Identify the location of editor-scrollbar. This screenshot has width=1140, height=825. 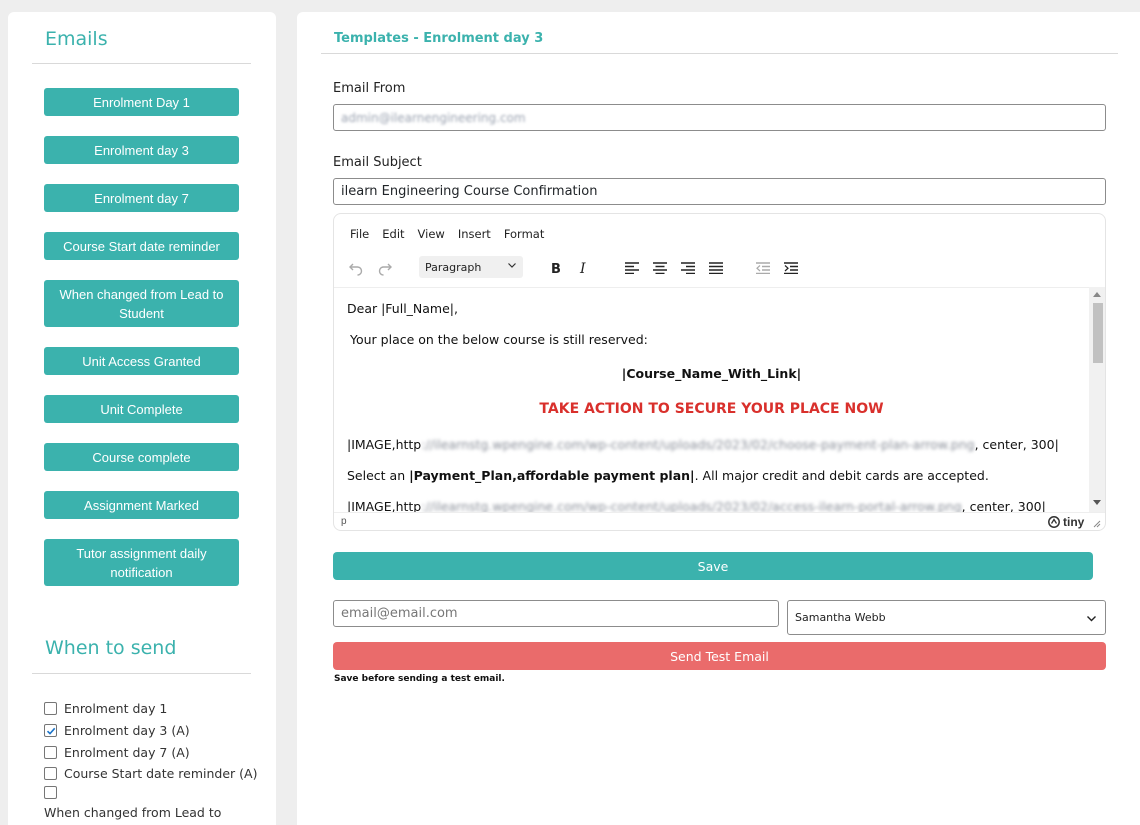
(1097, 399).